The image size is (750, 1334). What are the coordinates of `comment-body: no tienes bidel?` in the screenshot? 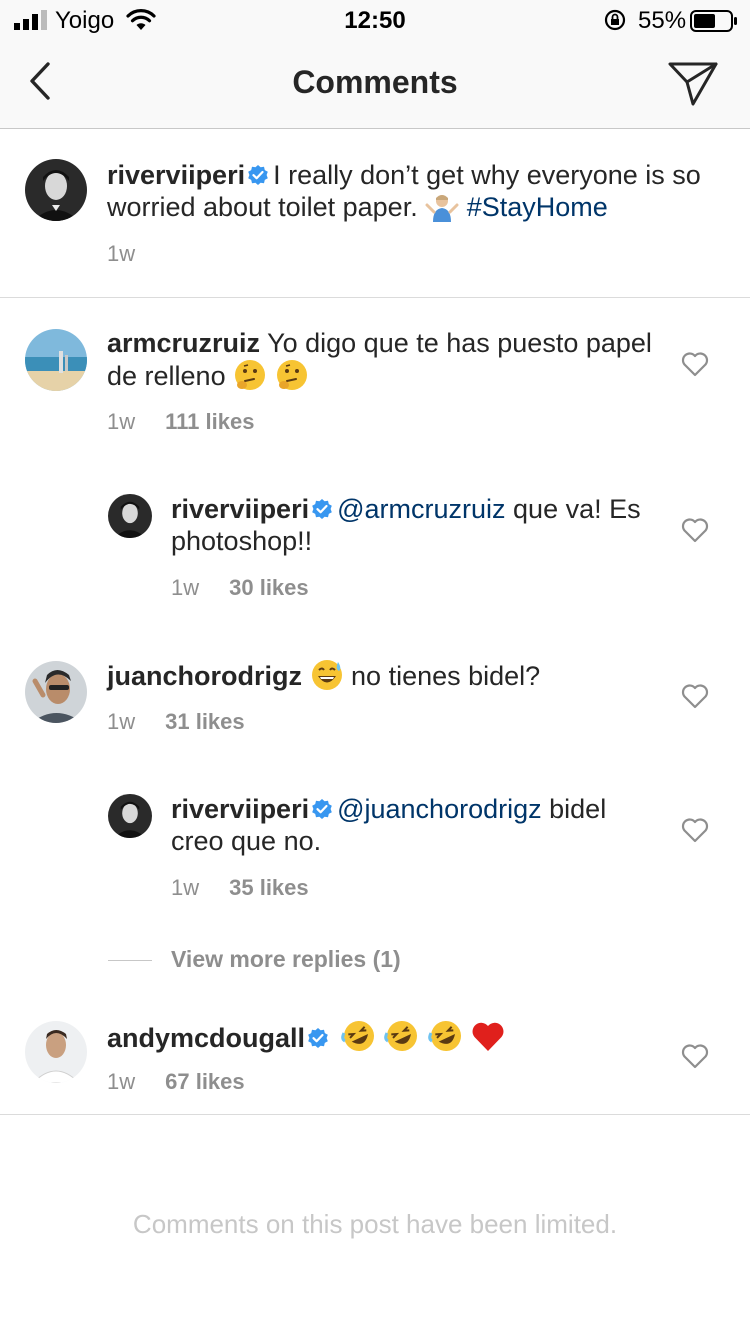 It's located at (446, 676).